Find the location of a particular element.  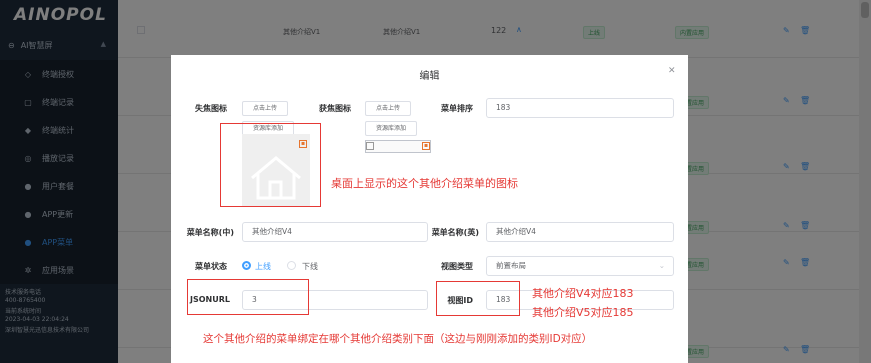

sort-input: 183 is located at coordinates (580, 108).